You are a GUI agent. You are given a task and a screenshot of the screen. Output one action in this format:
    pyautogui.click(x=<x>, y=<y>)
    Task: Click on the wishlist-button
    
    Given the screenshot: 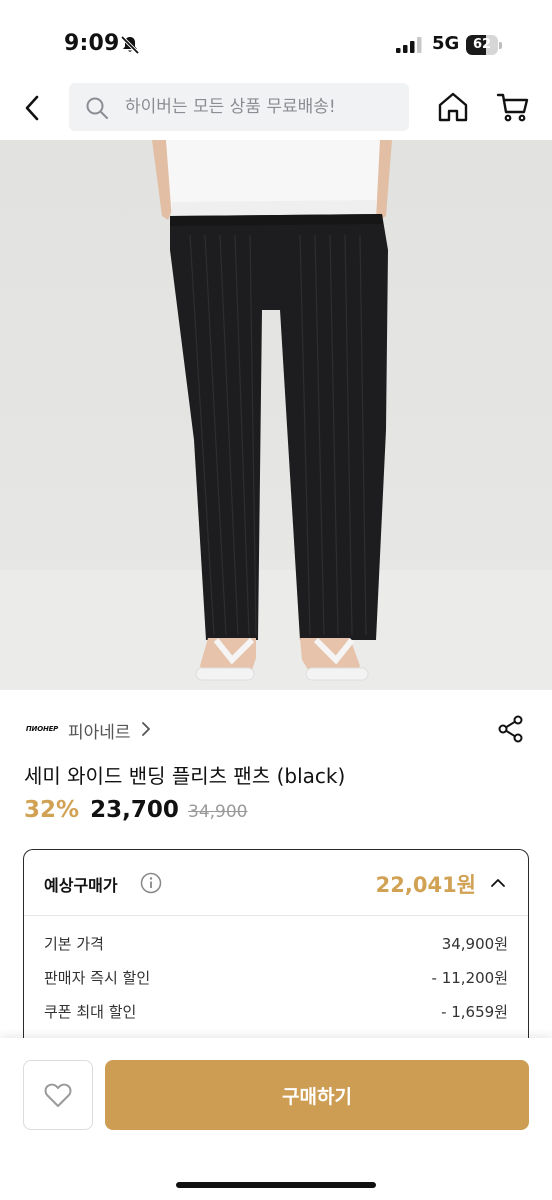 What is the action you would take?
    pyautogui.click(x=58, y=1095)
    